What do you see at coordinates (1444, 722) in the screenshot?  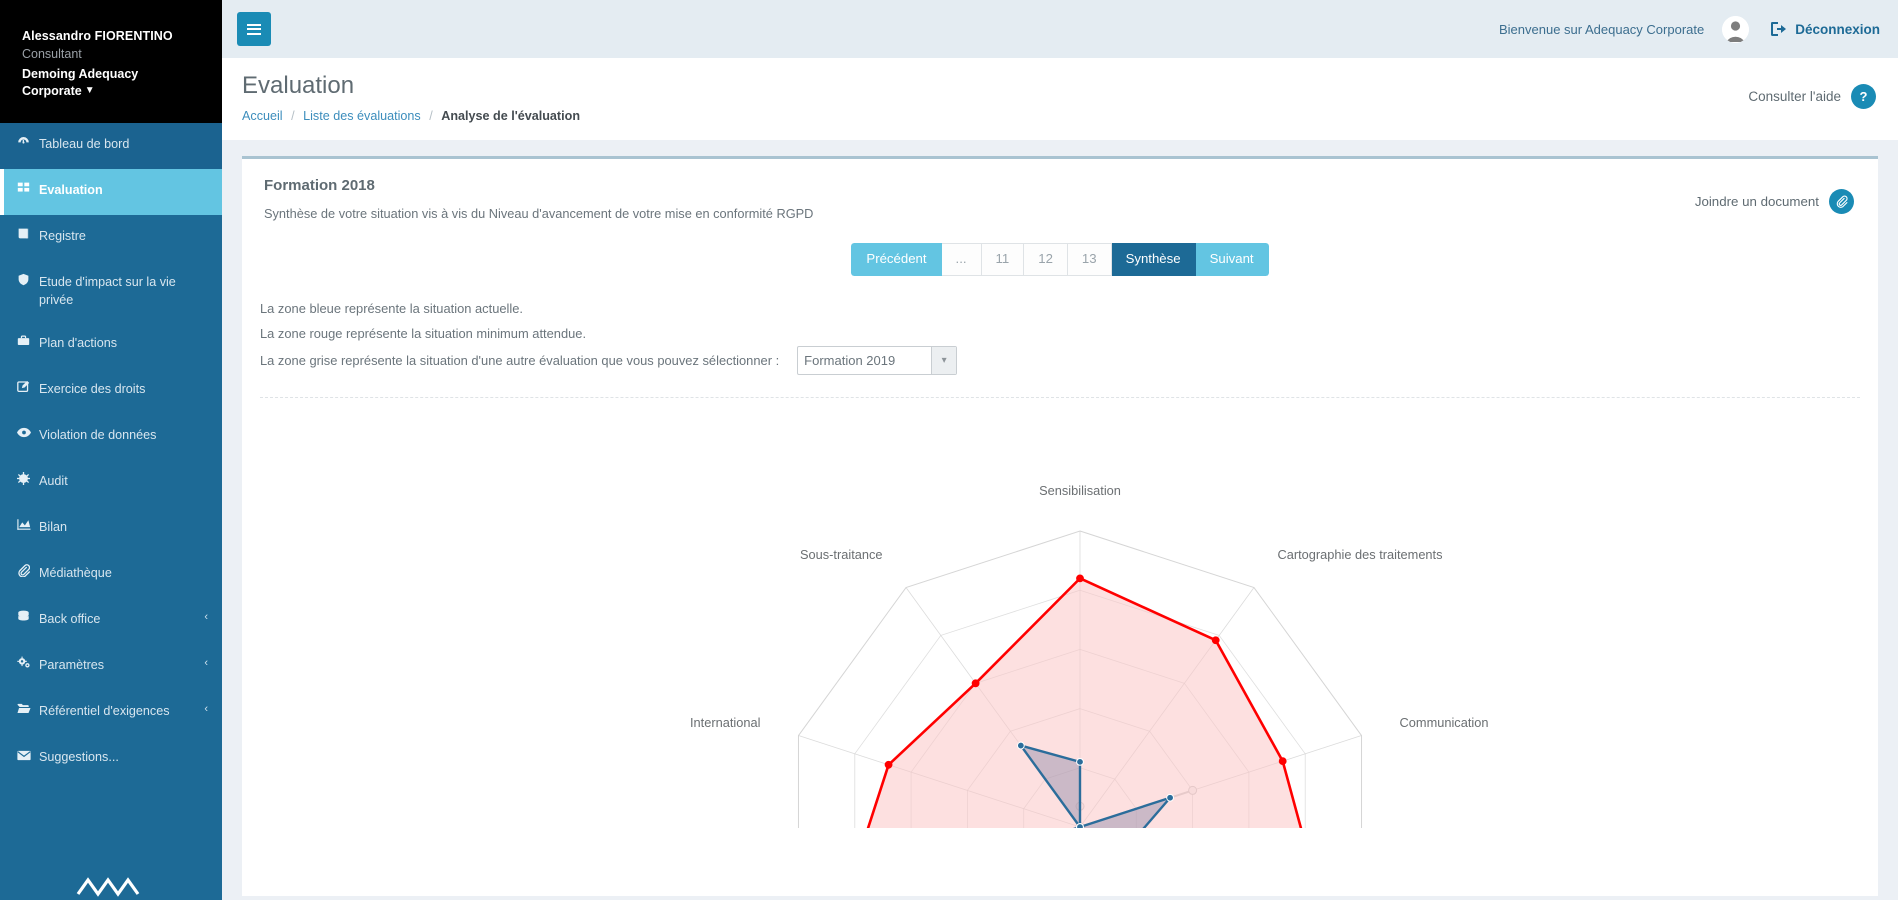 I see `radar-axis-label: Communication` at bounding box center [1444, 722].